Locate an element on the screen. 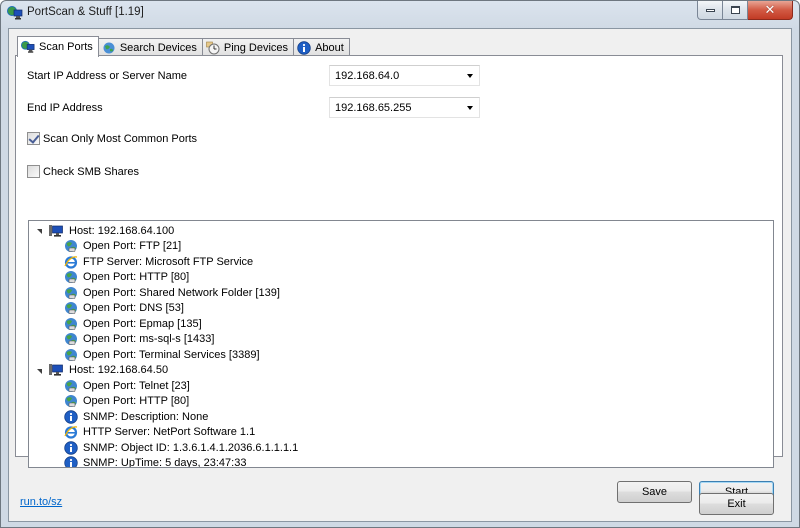 Image resolution: width=800 pixels, height=528 pixels. smb-shares-option: Check SMB Shares is located at coordinates (83, 171).